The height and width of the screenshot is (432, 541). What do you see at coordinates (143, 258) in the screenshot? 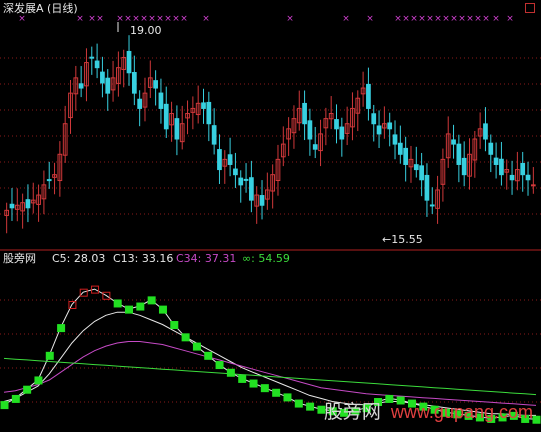
I see `indicator-c13: C13: 33.16` at bounding box center [143, 258].